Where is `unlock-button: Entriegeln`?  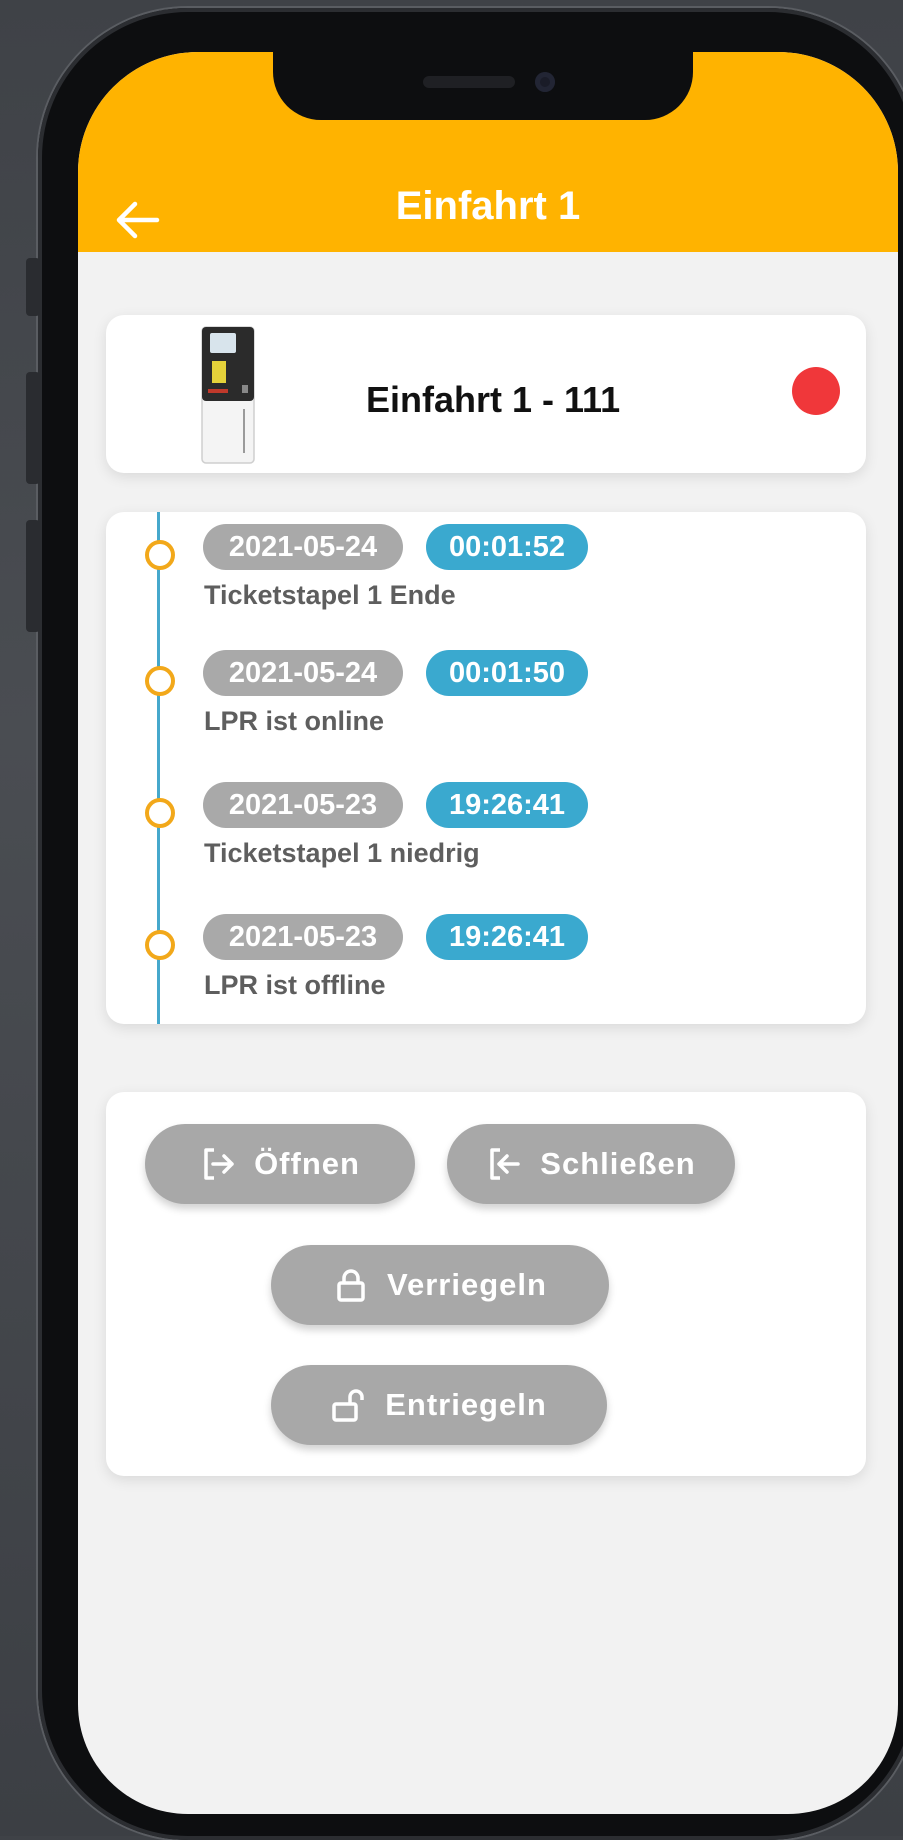
unlock-button: Entriegeln is located at coordinates (439, 1405).